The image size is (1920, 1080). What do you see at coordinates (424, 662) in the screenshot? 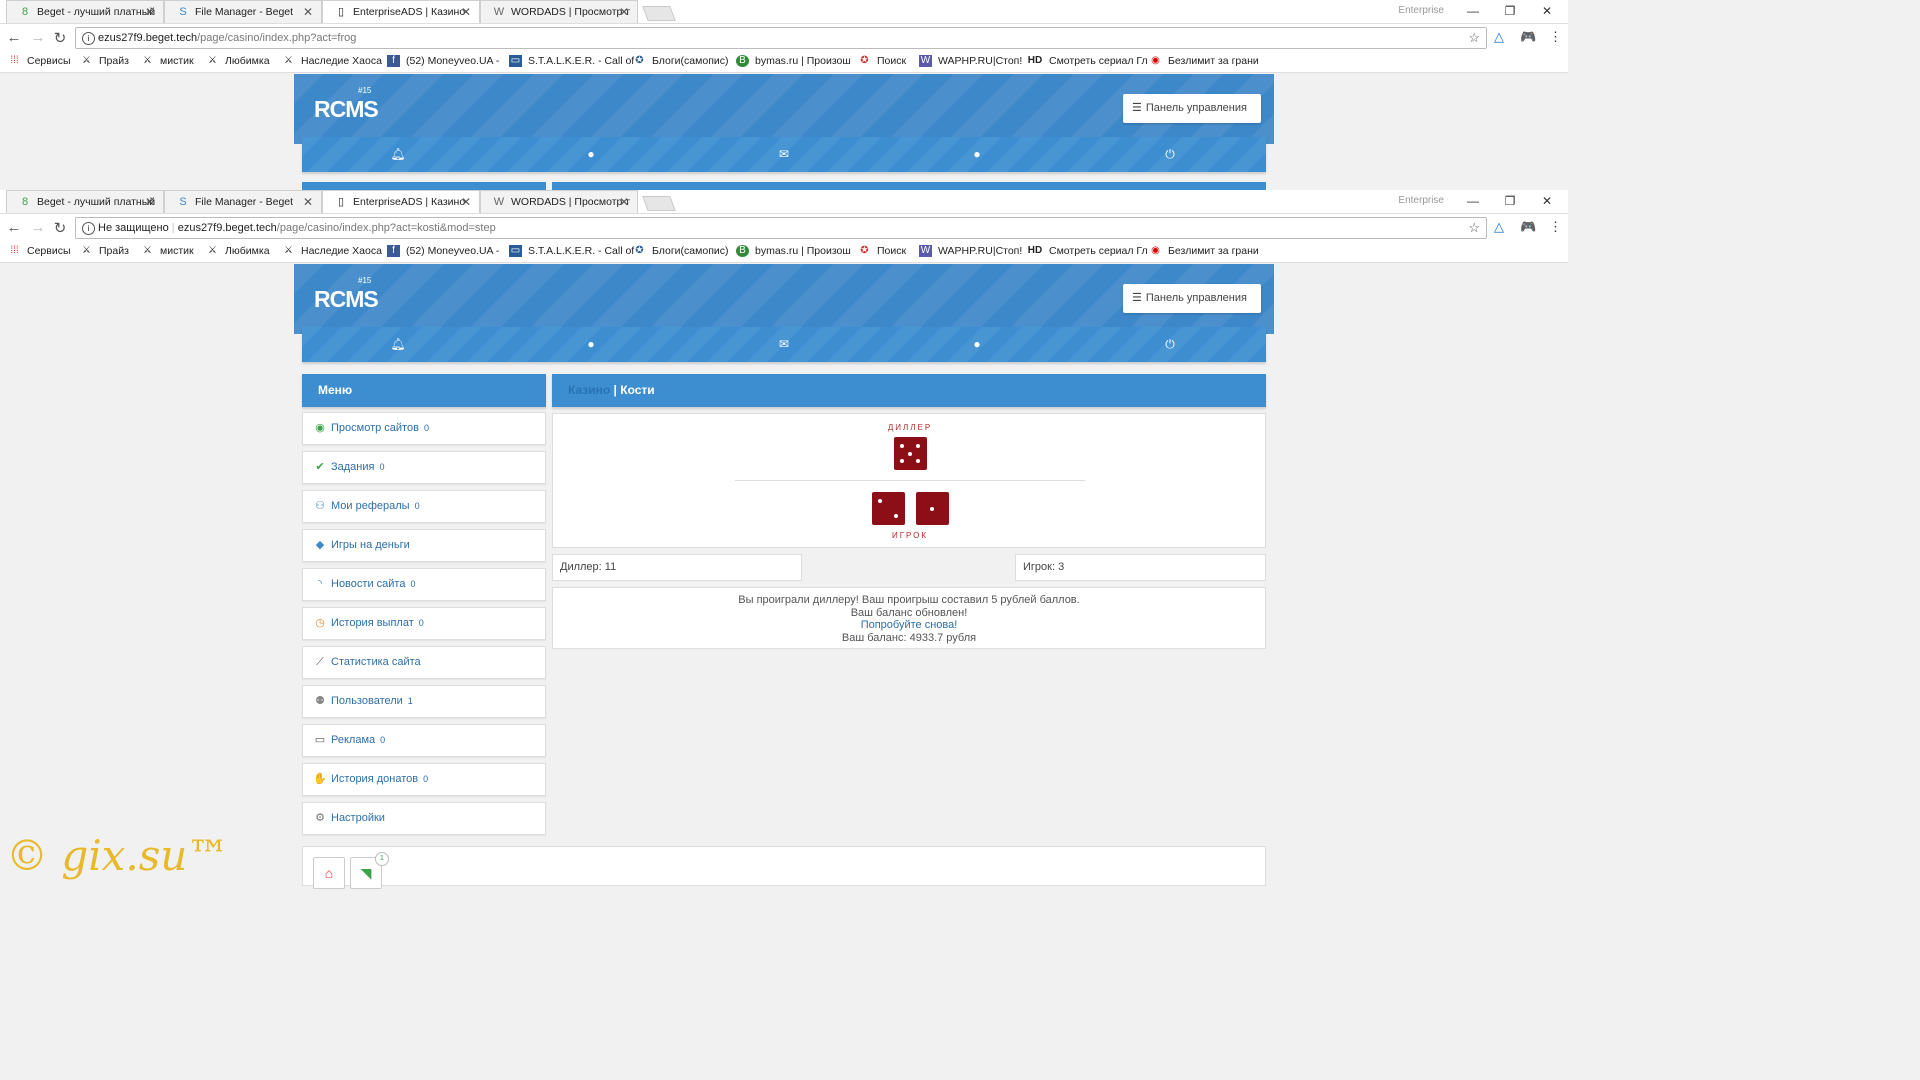
I see `sidebar-item: ⟋ Статистика сайта` at bounding box center [424, 662].